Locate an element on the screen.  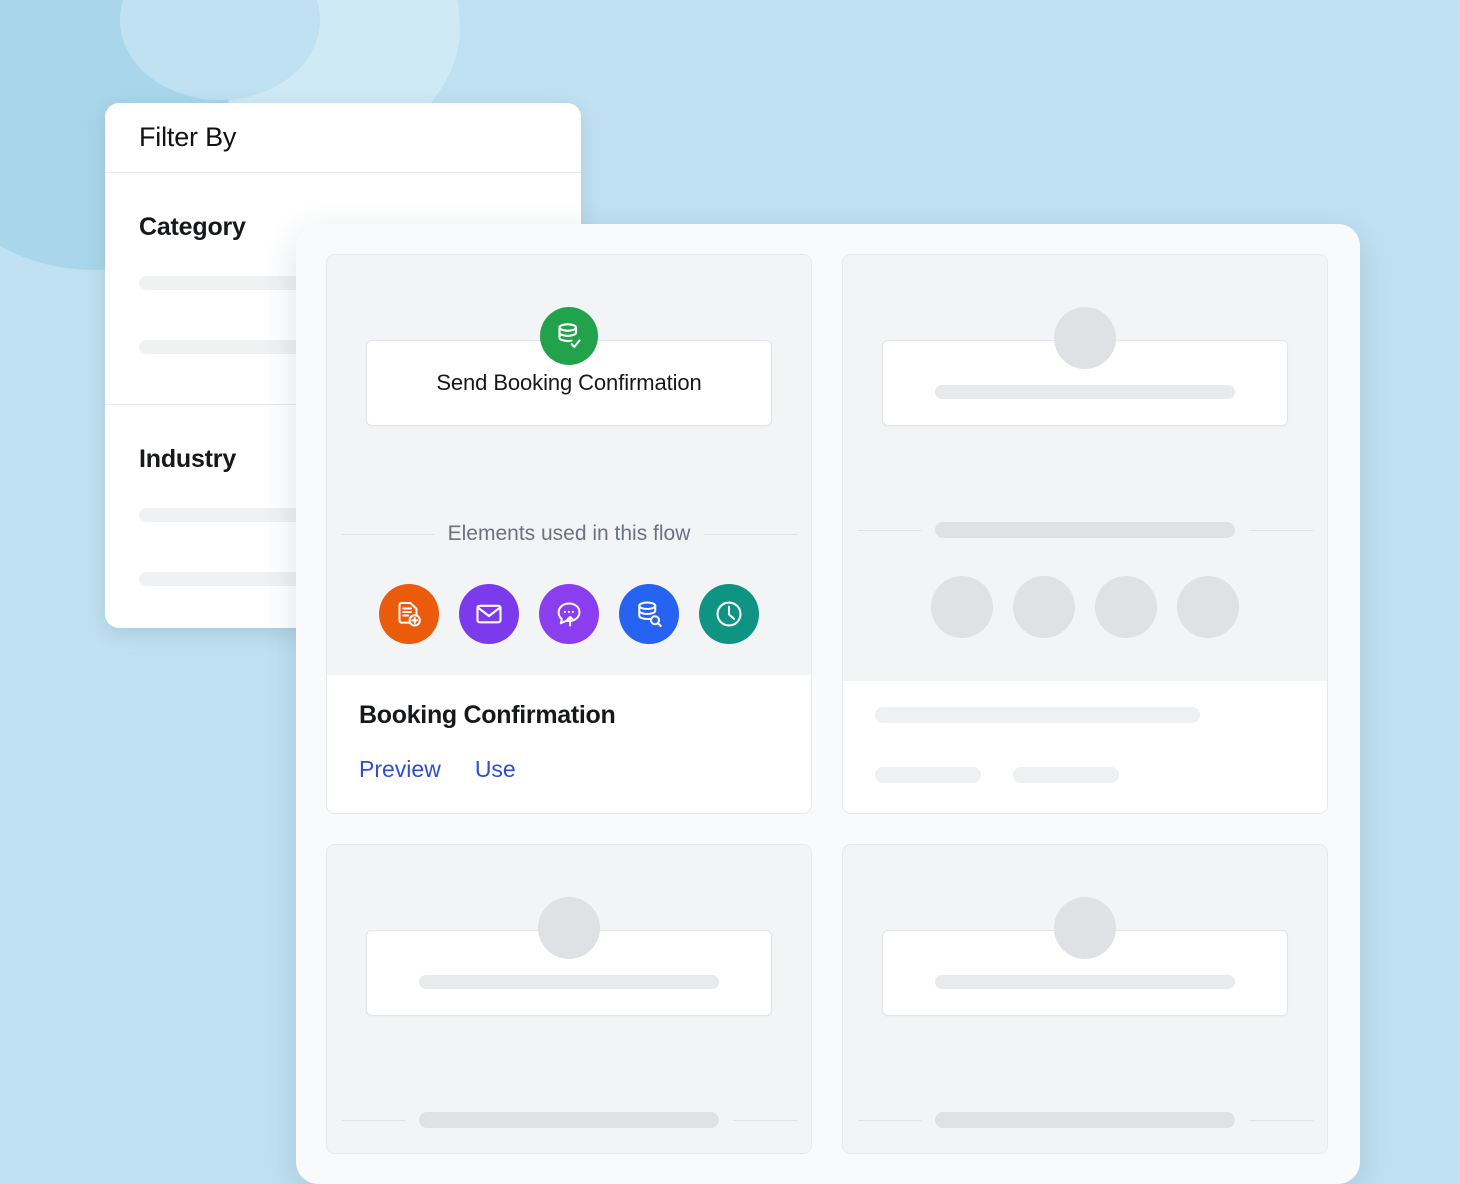
skeleton-action-row is located at coordinates (1085, 775).